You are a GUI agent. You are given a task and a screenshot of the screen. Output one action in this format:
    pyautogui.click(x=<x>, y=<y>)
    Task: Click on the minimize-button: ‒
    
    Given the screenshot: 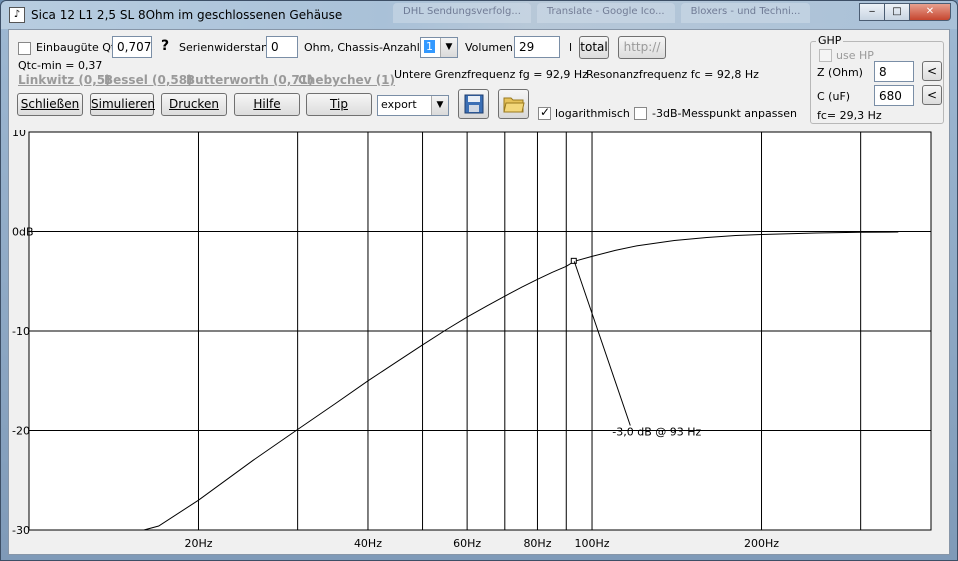 What is the action you would take?
    pyautogui.click(x=872, y=12)
    